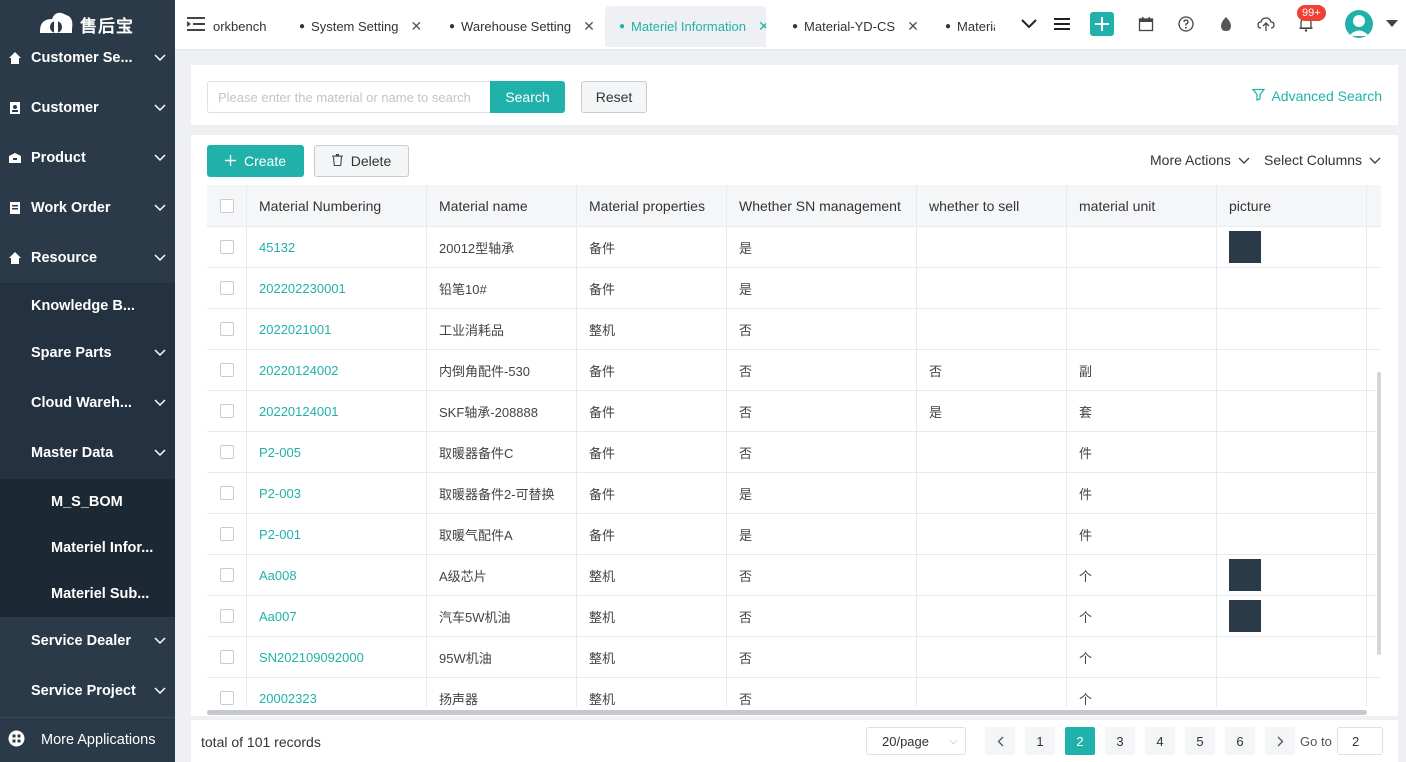 This screenshot has width=1406, height=762. Describe the element at coordinates (1359, 24) in the screenshot. I see `avatar` at that location.